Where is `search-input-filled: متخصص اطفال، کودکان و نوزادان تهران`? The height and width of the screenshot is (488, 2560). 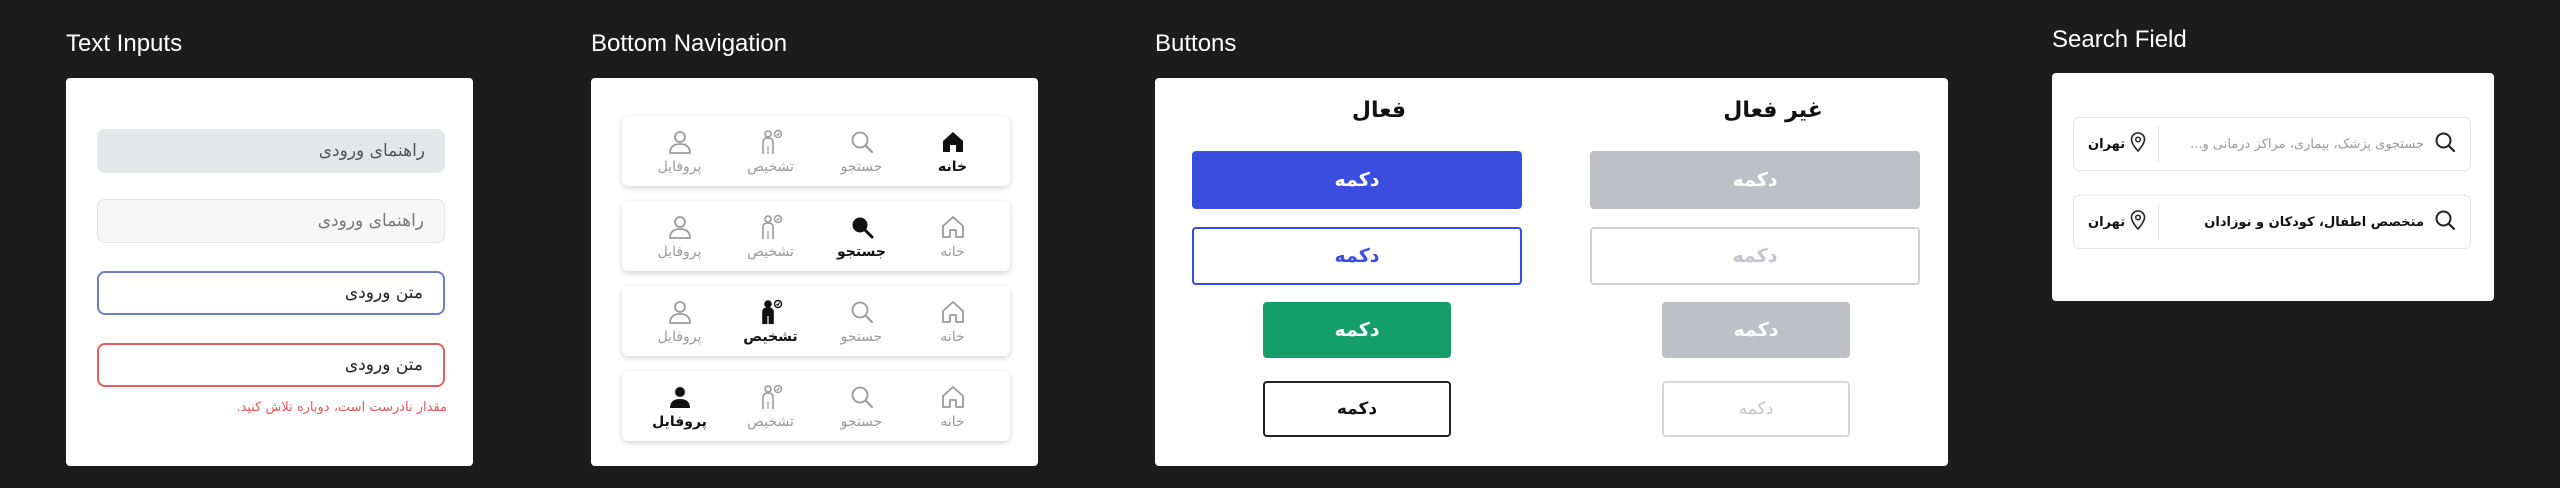
search-input-filled: متخصص اطفال، کودکان و نوزادان تهران is located at coordinates (2272, 222).